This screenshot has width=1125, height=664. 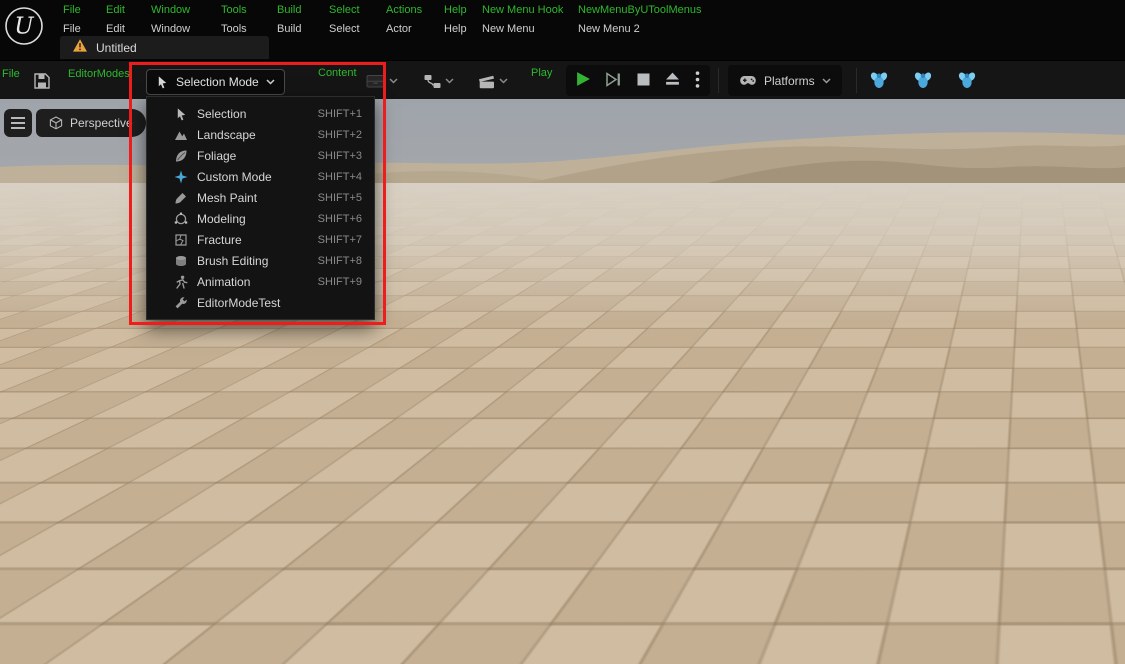 I want to click on mode-menu-item-mesh-paint: Mesh Paint SHIFT+5, so click(x=260, y=197).